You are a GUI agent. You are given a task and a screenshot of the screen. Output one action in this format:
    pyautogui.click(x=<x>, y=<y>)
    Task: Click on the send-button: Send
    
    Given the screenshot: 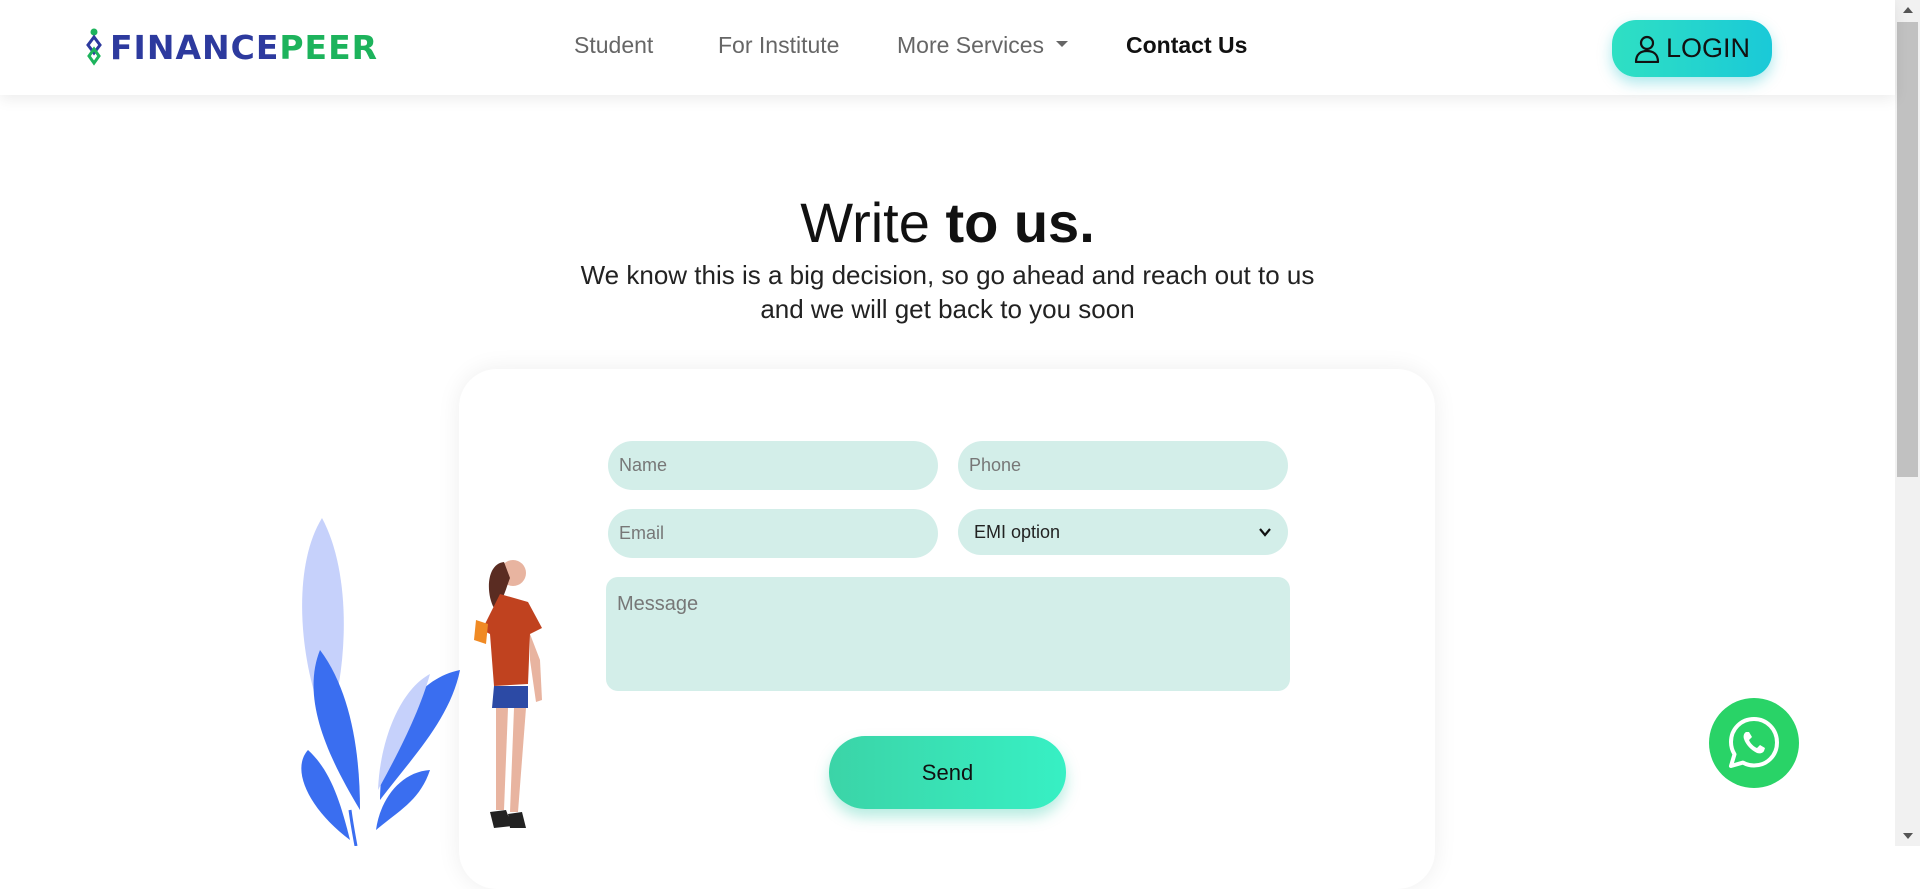 What is the action you would take?
    pyautogui.click(x=947, y=772)
    